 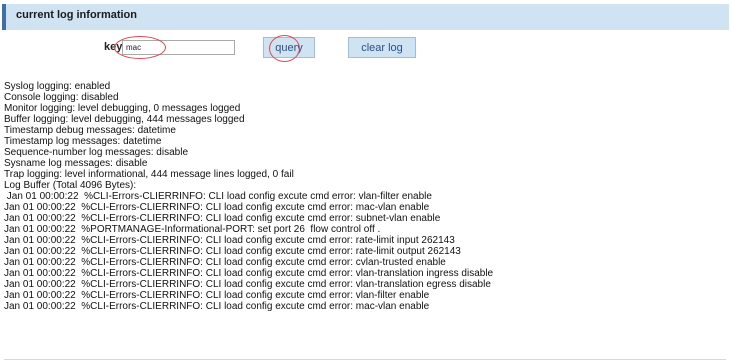 What do you see at coordinates (61, 97) in the screenshot?
I see `log-line: Console logging: disabled` at bounding box center [61, 97].